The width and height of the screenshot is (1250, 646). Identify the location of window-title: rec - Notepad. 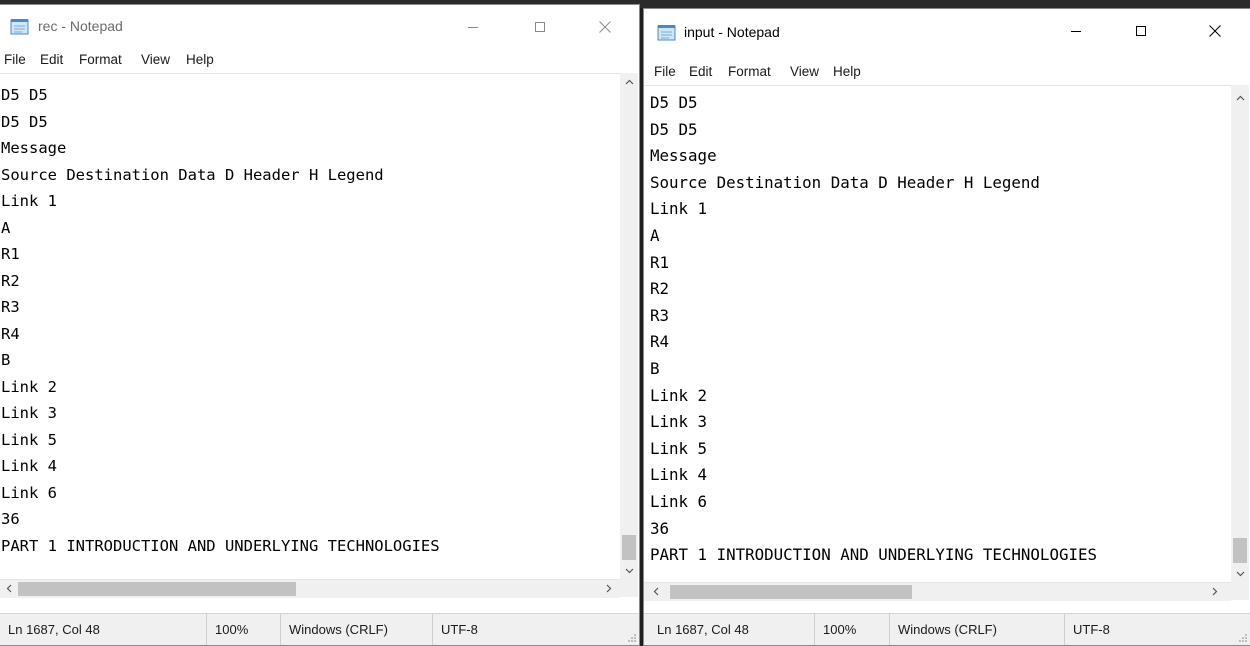
(80, 26).